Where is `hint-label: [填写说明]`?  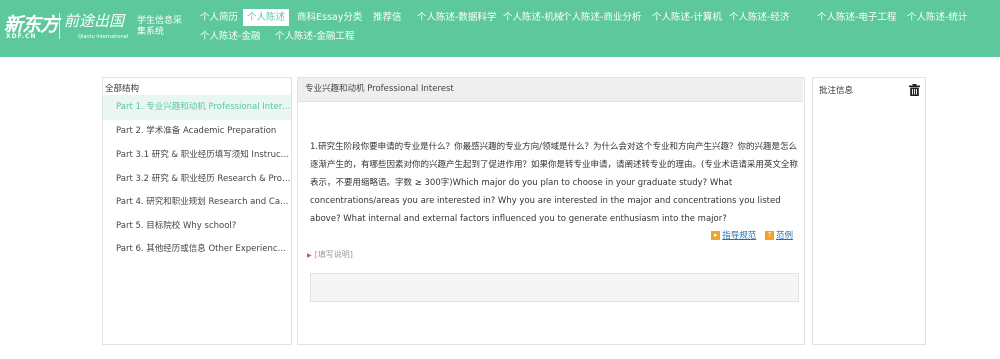 hint-label: [填写说明] is located at coordinates (333, 254).